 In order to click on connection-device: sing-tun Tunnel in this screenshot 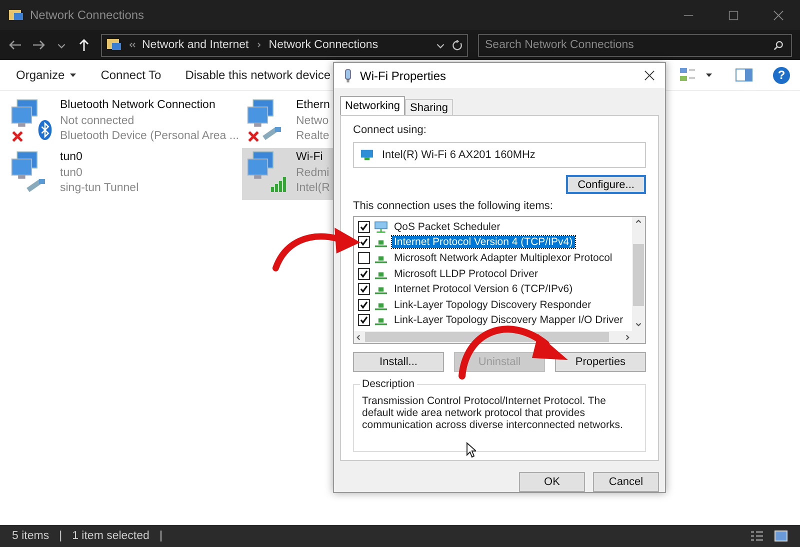, I will do `click(99, 188)`.